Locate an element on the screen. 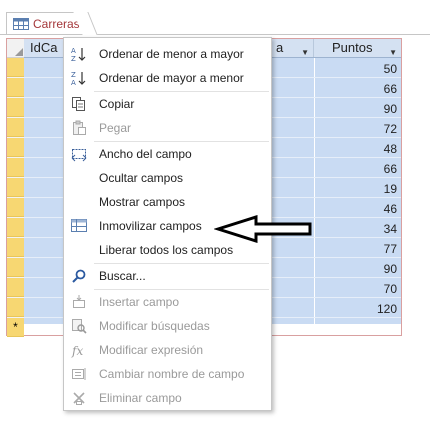  svg-text: fx is located at coordinates (77, 351).